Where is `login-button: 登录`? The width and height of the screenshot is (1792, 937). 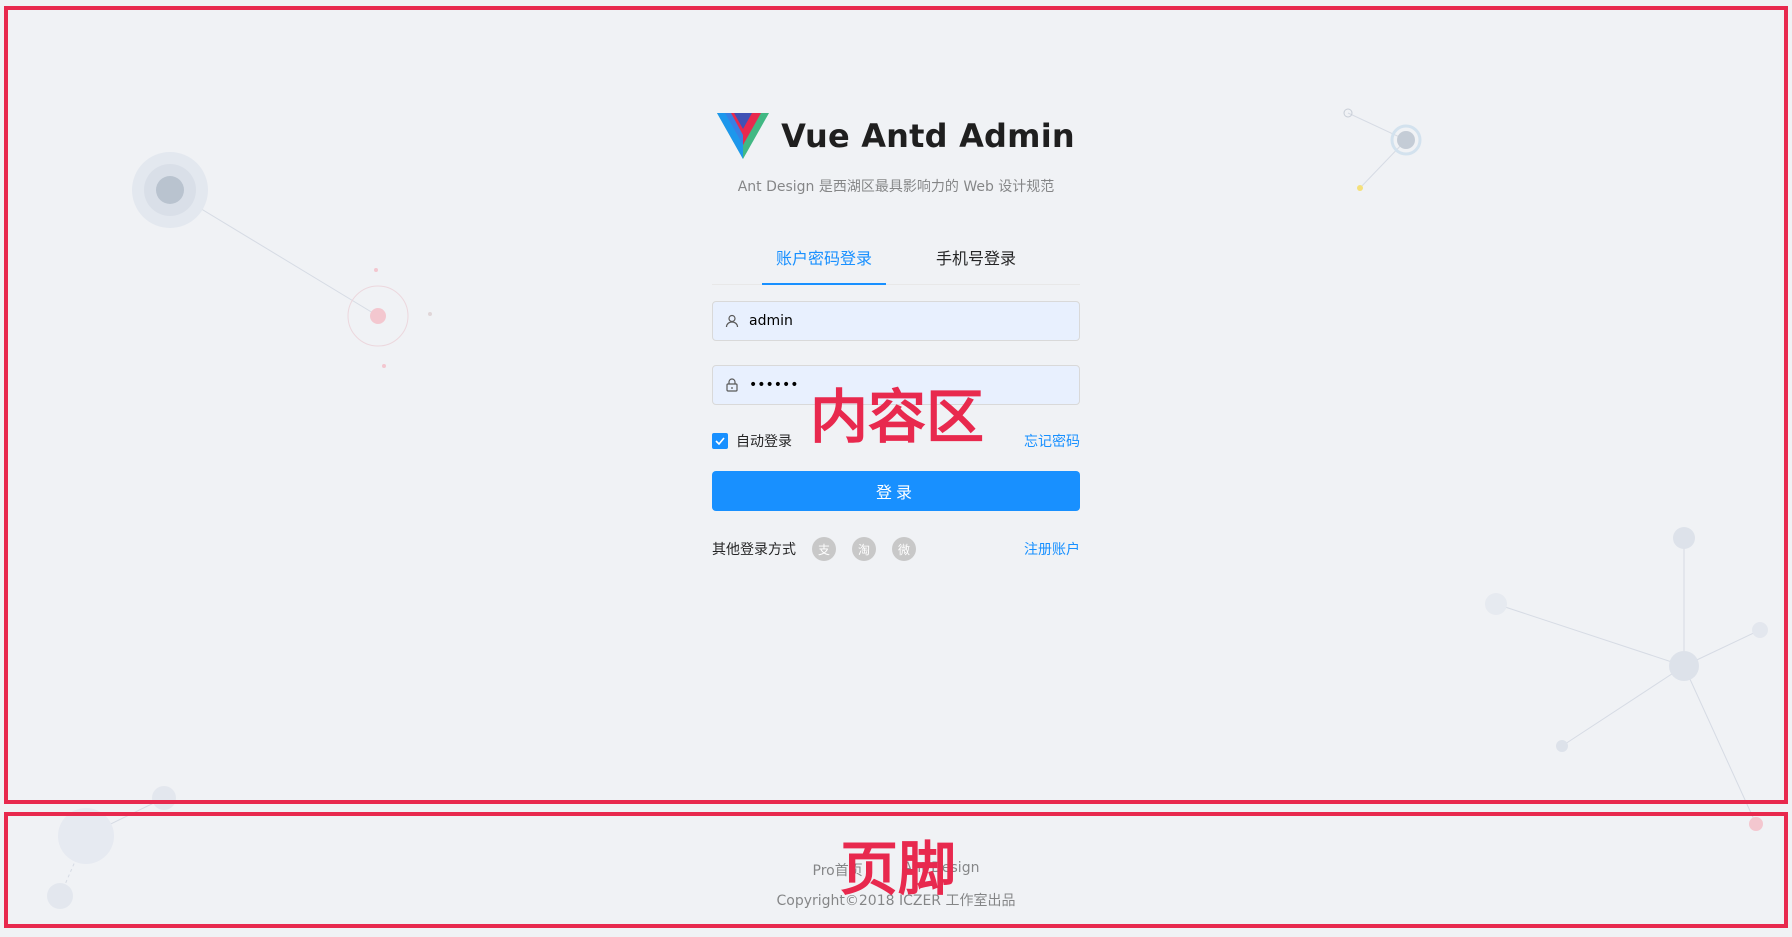
login-button: 登录 is located at coordinates (896, 491).